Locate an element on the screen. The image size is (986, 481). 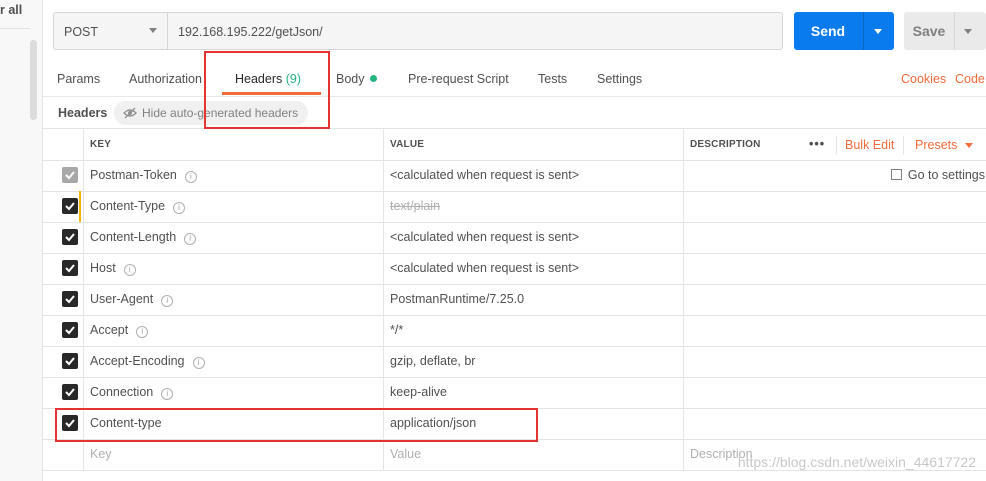
row-key-text: Host is located at coordinates (103, 268).